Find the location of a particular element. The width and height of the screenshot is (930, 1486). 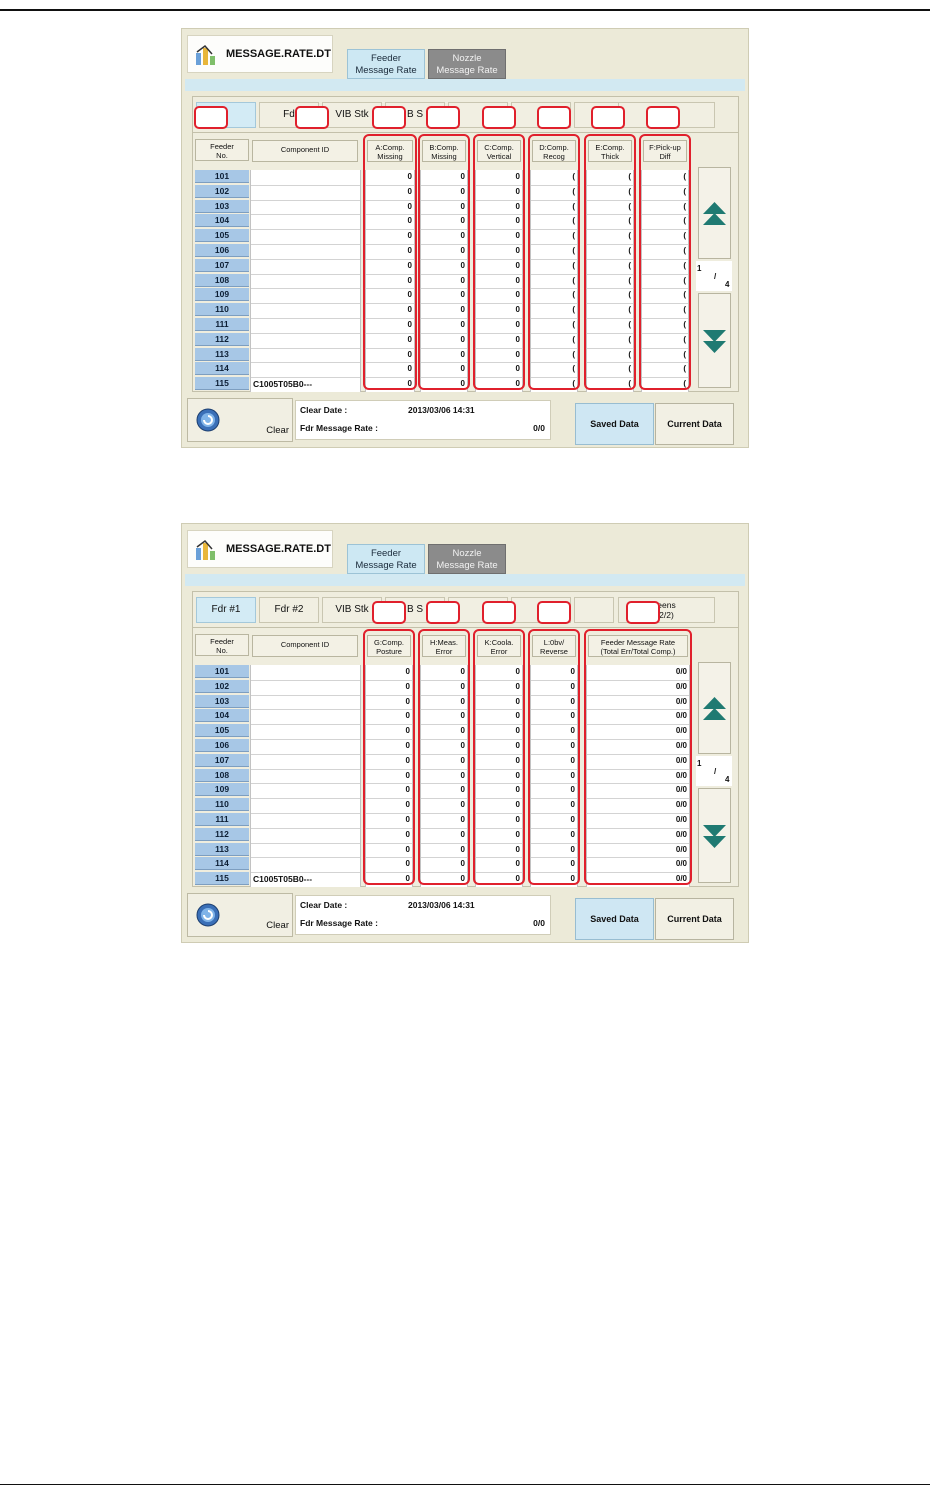

clear-date-label: Clear Date : is located at coordinates (324, 905).